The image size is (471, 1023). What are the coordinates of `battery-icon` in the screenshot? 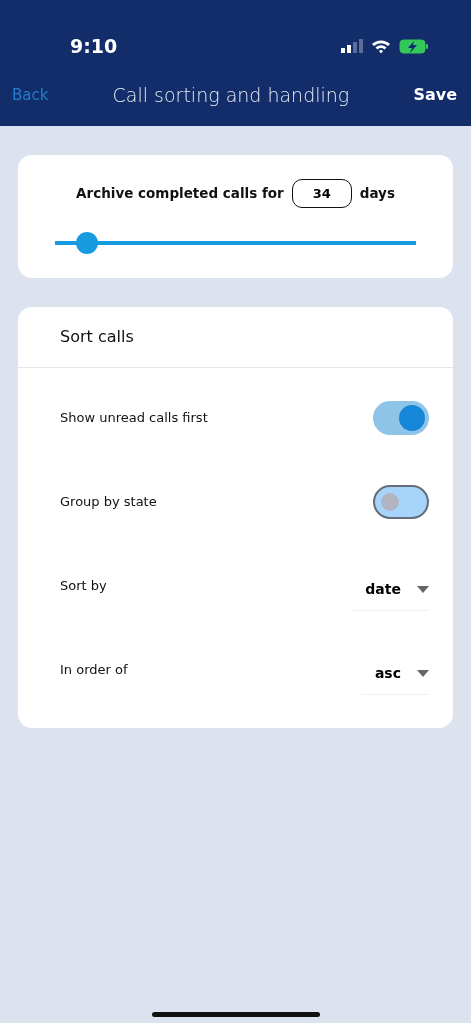 It's located at (414, 46).